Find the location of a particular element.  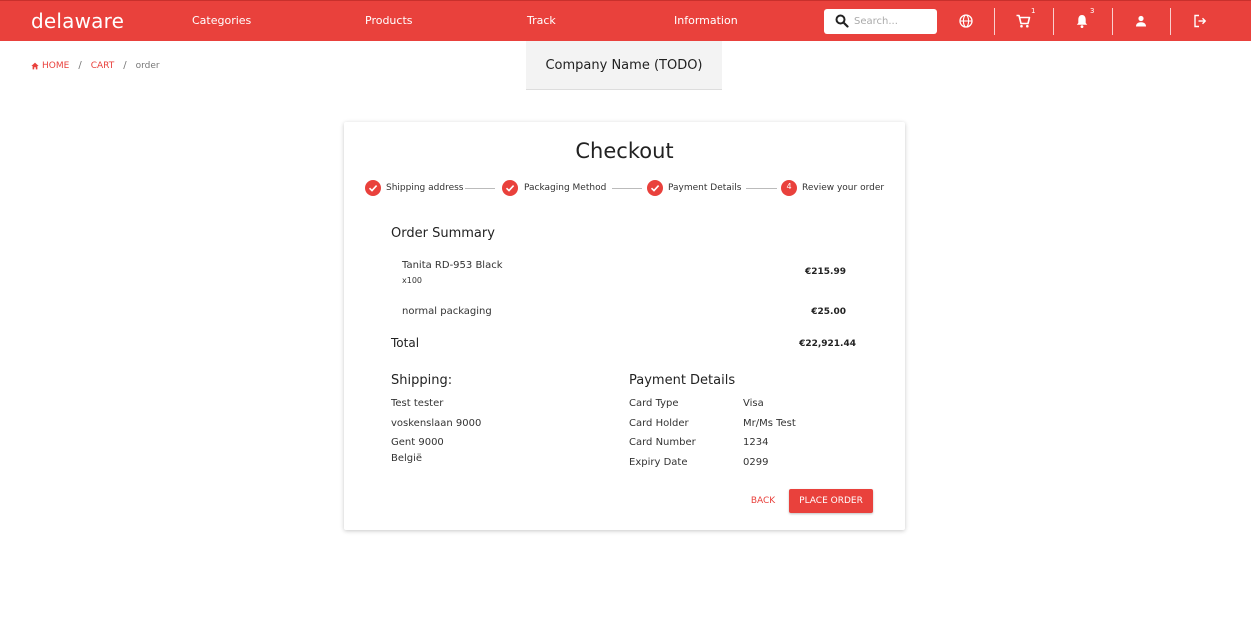

item-quantity: x100 is located at coordinates (412, 280).